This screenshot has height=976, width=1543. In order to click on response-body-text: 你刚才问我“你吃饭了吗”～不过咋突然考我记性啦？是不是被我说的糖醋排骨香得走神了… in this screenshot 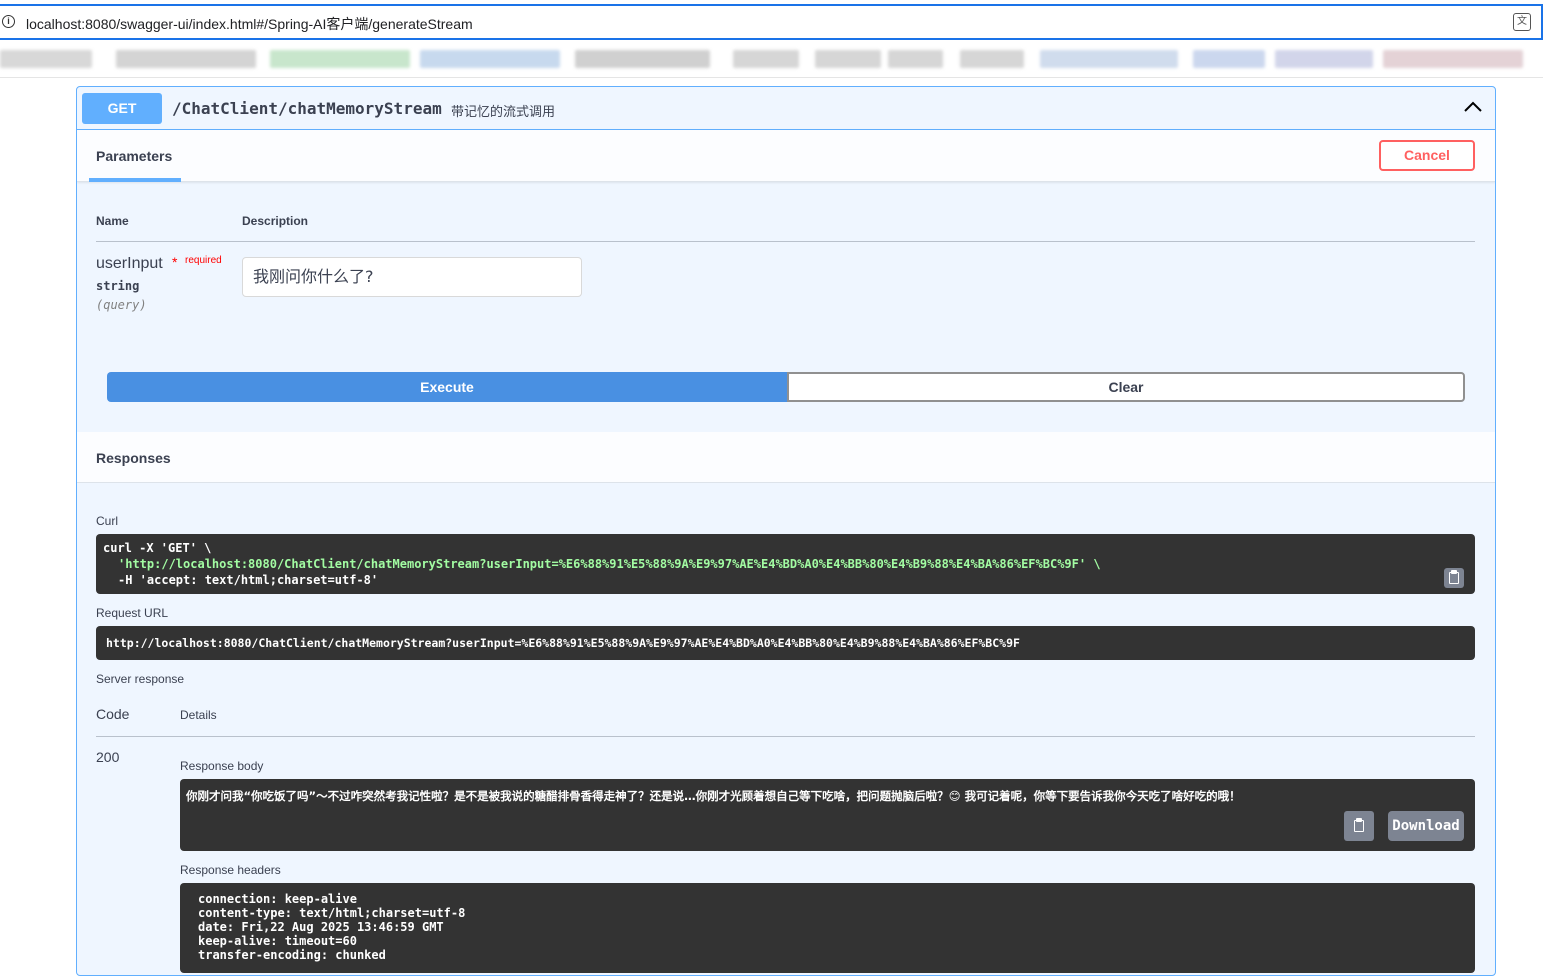, I will do `click(713, 796)`.